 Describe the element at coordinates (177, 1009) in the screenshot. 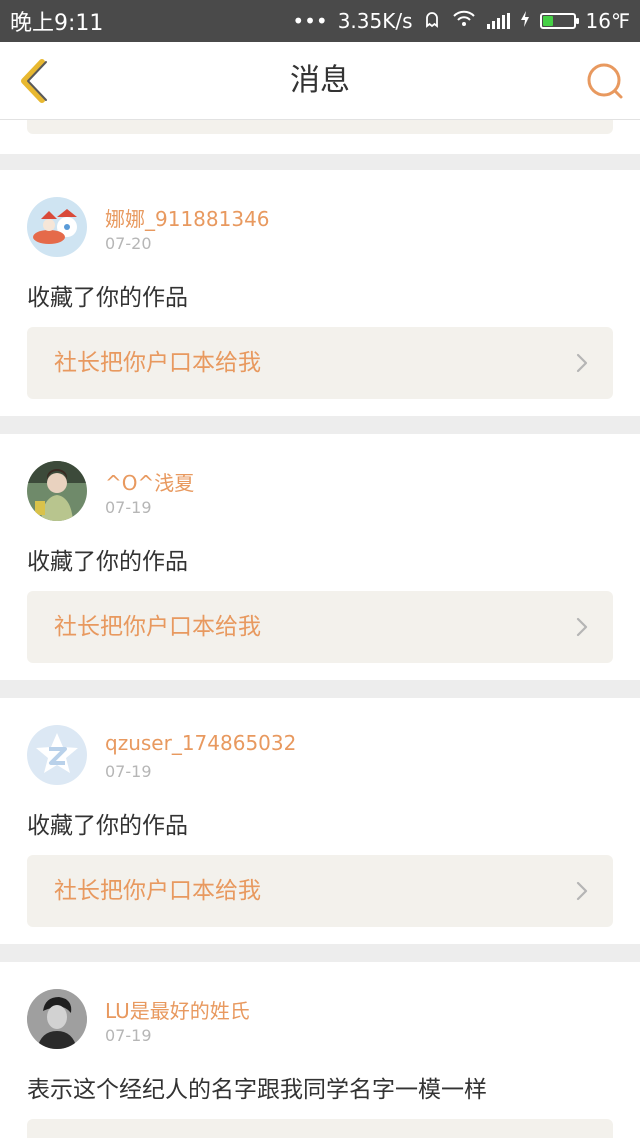

I see `username: LU是最好的姓氏` at that location.